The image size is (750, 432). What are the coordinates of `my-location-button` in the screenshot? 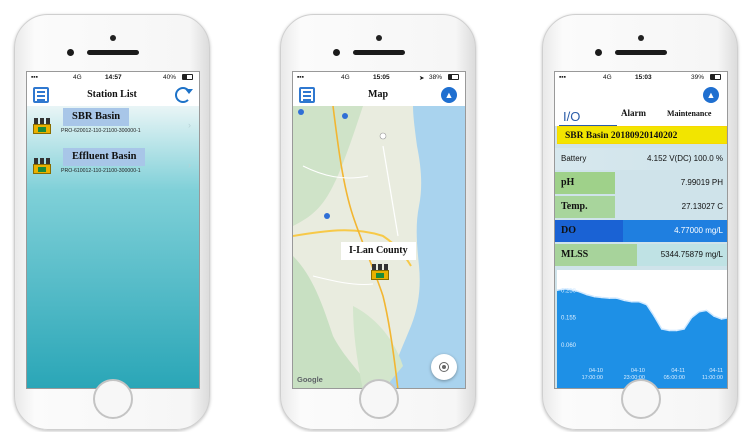 It's located at (444, 367).